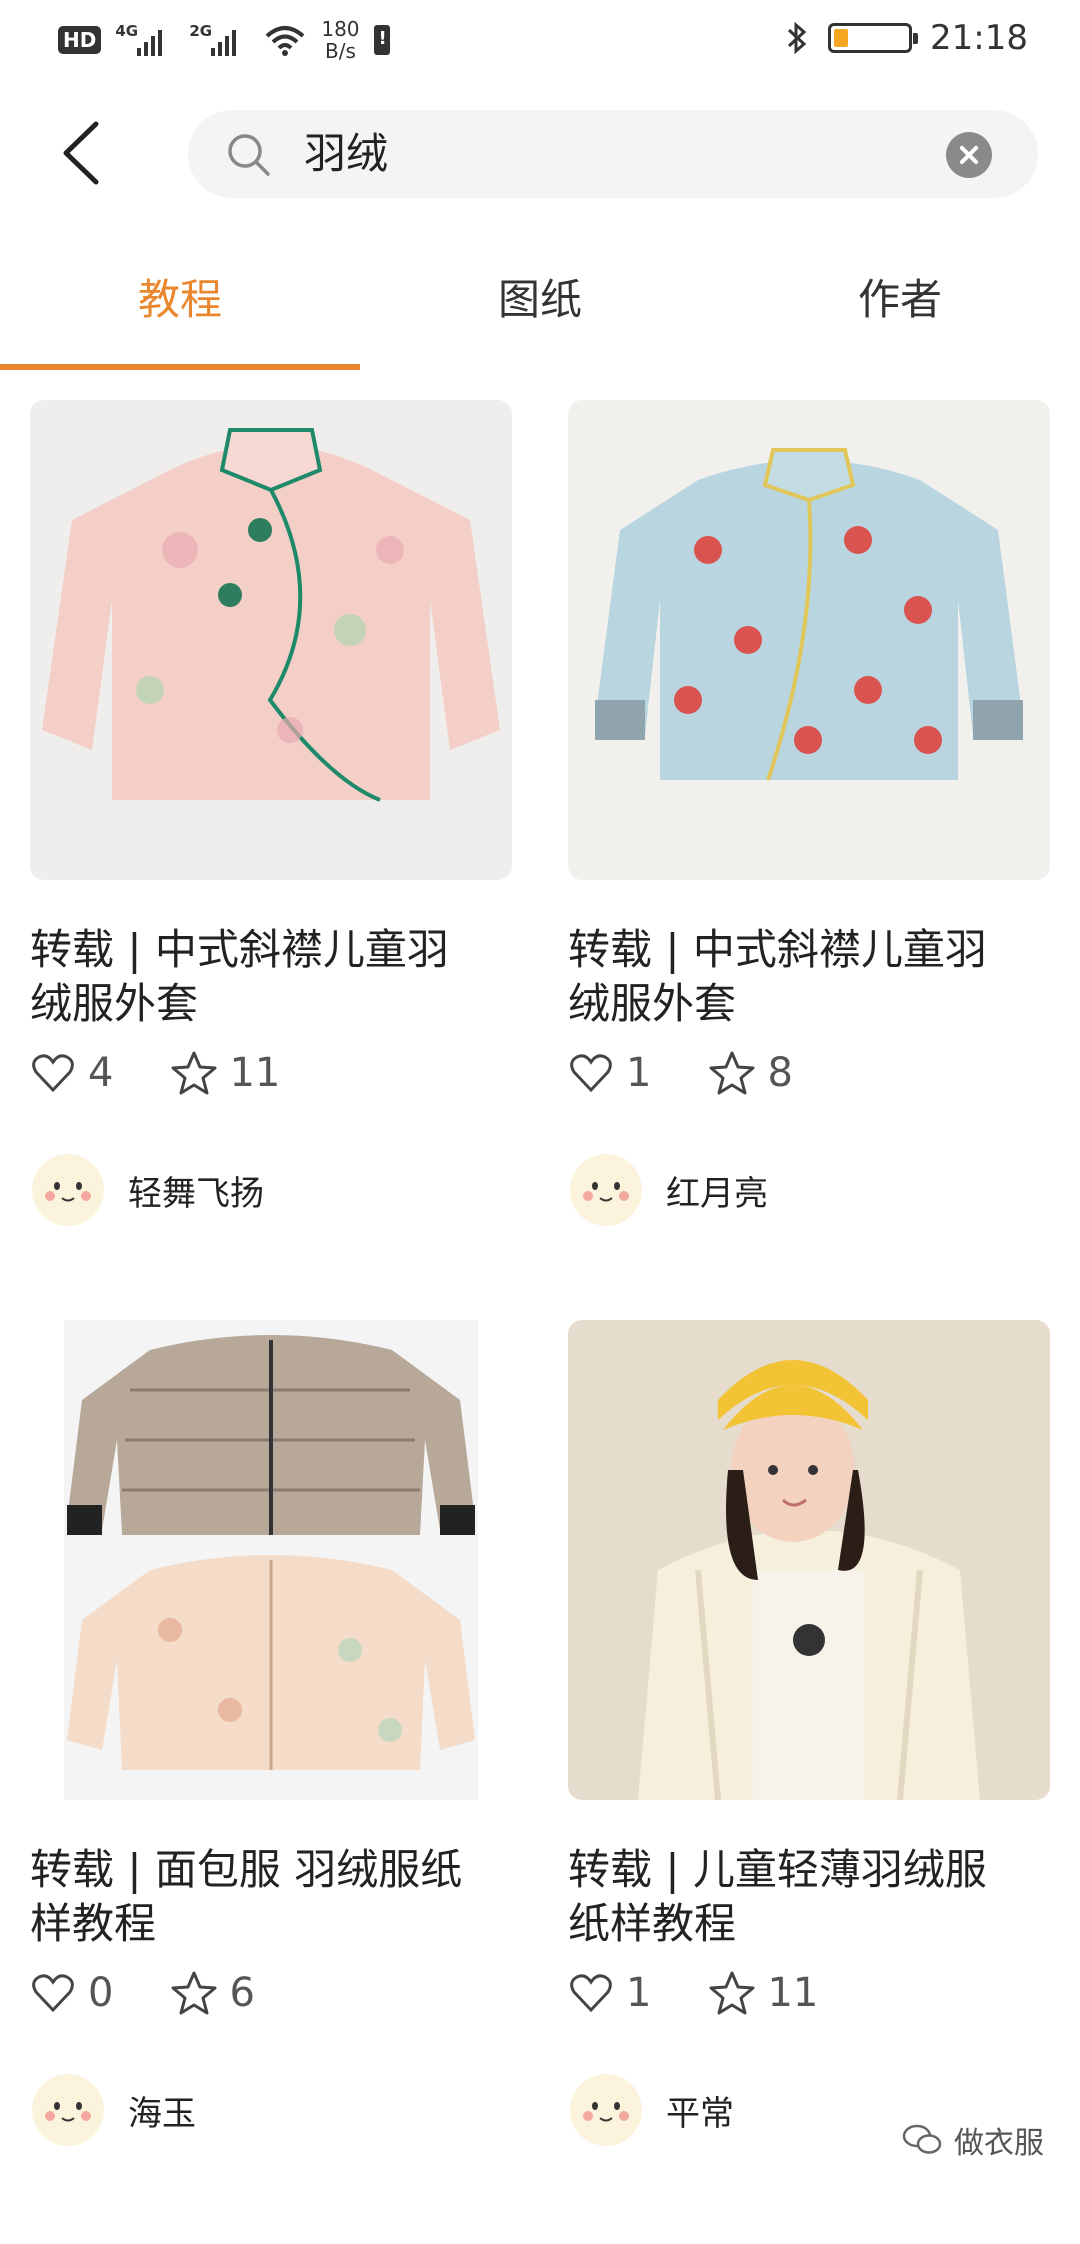  I want to click on author-row: 海玉, so click(113, 2110).